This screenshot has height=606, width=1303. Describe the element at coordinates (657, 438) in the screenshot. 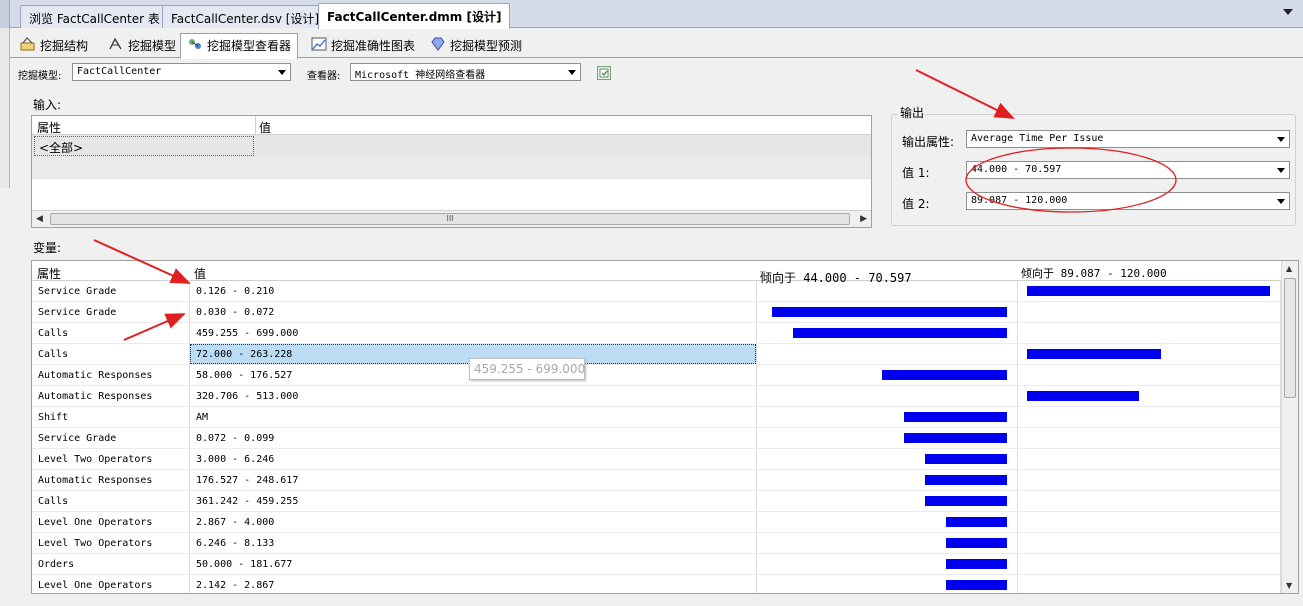

I see `table-row: Service Grade 0.072 - 0.099` at that location.